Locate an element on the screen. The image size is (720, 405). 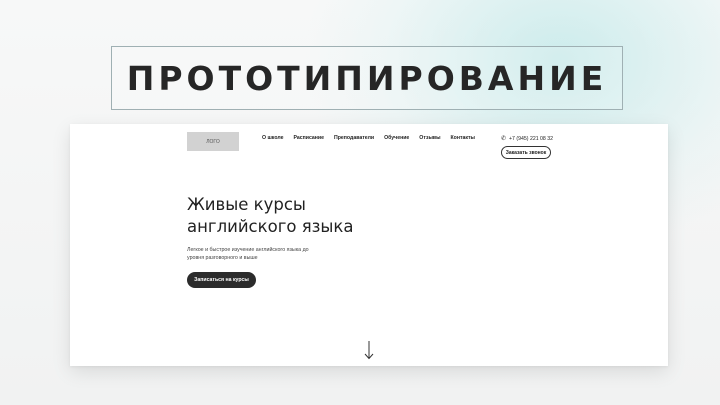
callback-button-label: Заказать звонок is located at coordinates (526, 152).